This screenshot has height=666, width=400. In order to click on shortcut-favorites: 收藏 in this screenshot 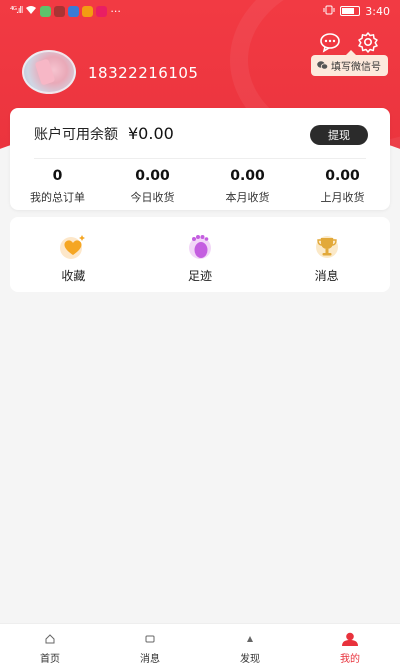, I will do `click(73, 254)`.